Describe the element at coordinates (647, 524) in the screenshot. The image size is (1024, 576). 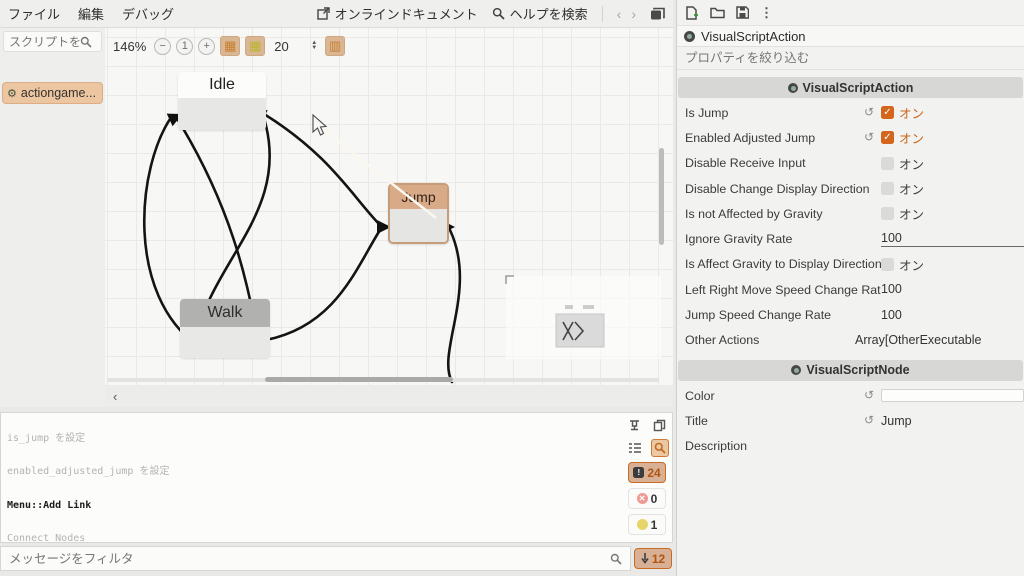
I see `warning-count-badge: 1` at that location.